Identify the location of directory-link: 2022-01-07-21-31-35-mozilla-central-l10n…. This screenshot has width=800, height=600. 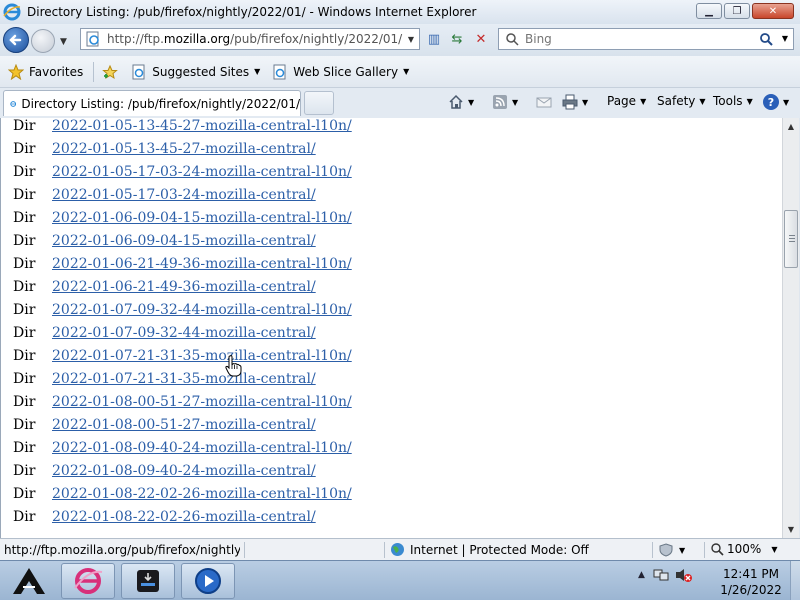
(202, 356).